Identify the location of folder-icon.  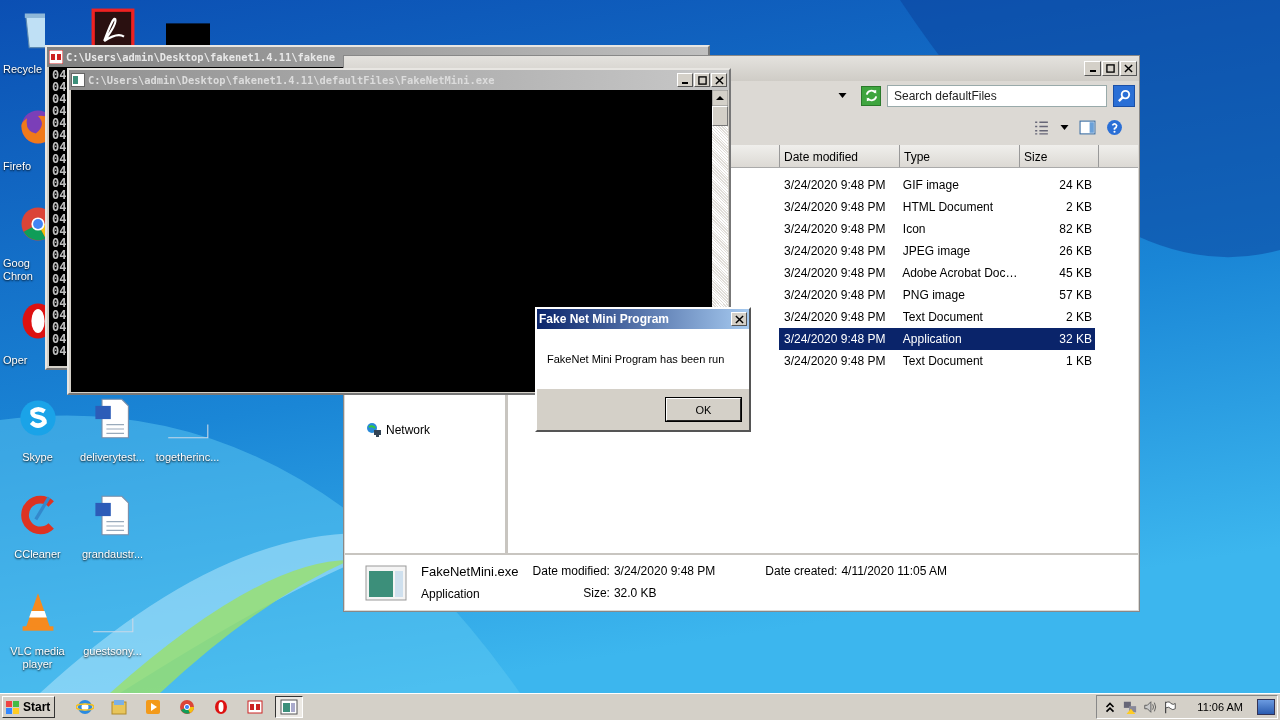
(119, 707).